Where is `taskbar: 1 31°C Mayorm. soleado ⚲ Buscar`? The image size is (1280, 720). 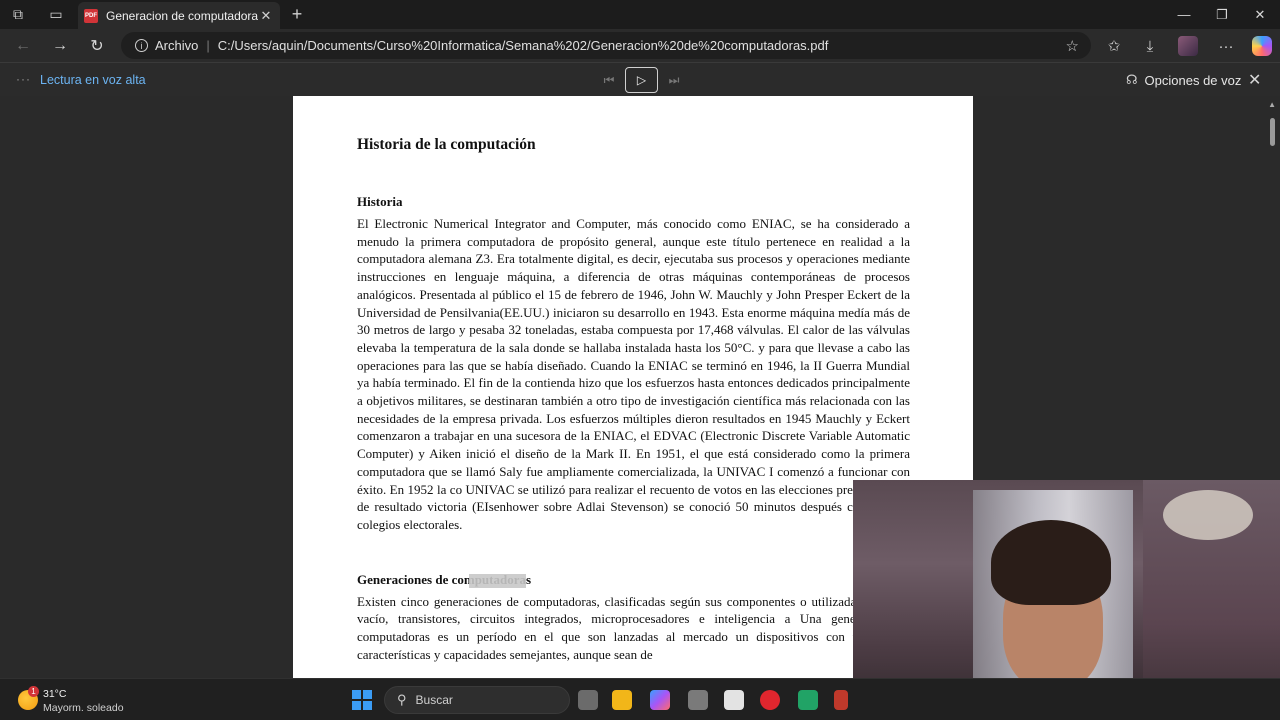
taskbar: 1 31°C Mayorm. soleado ⚲ Buscar is located at coordinates (640, 699).